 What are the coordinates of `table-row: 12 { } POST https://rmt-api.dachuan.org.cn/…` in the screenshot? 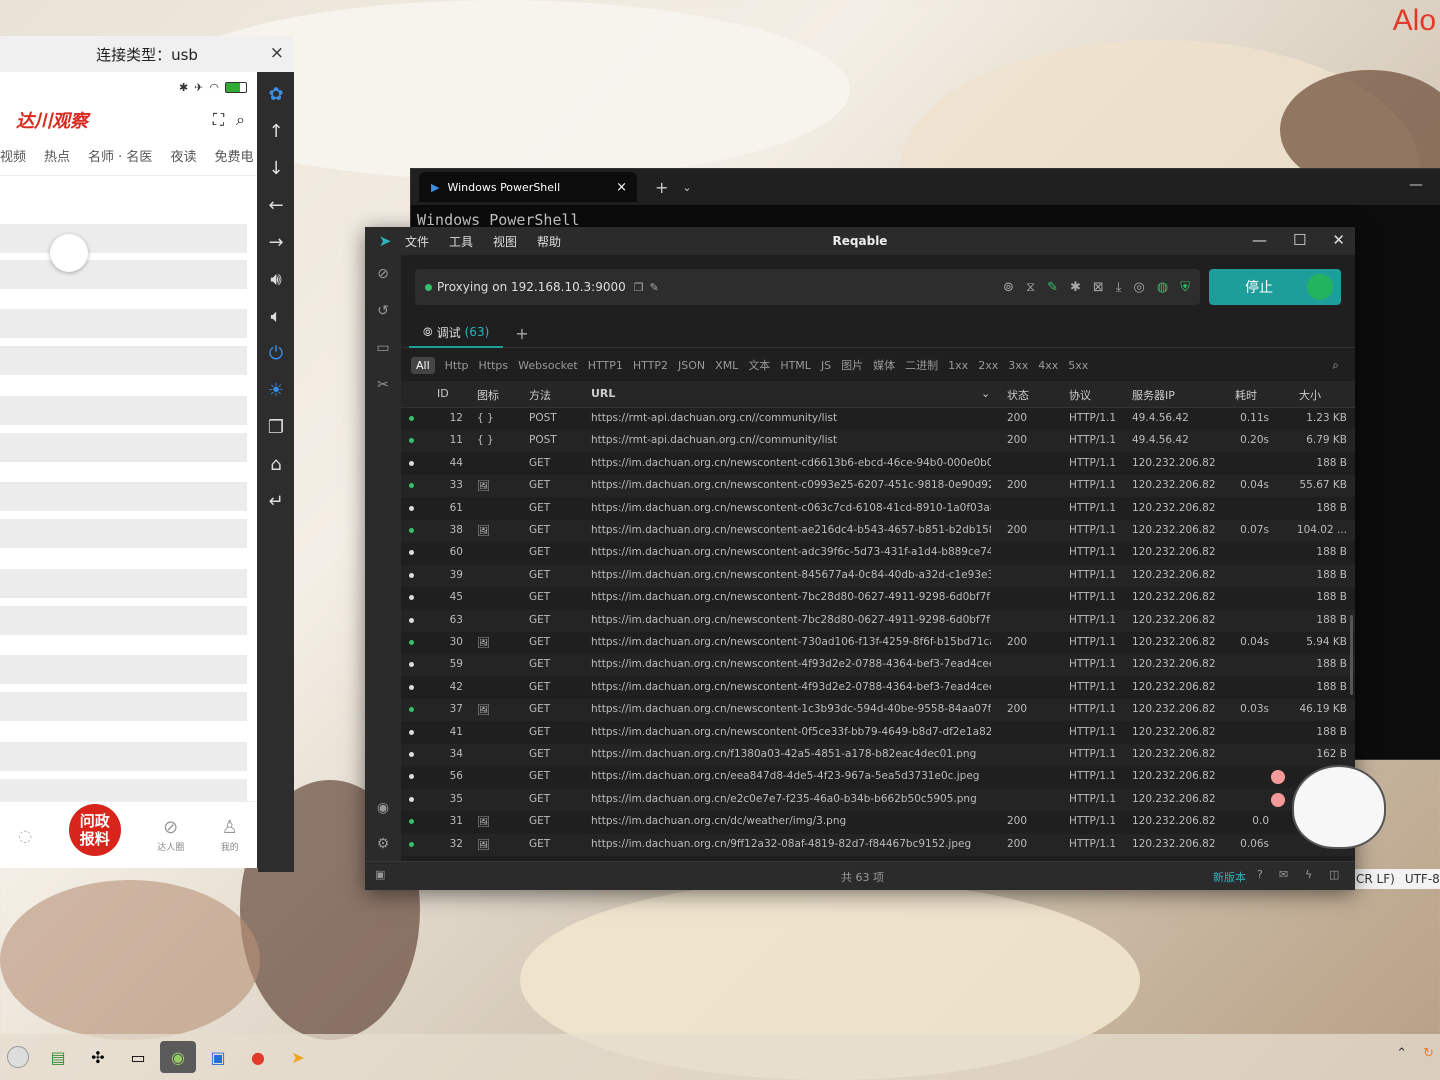 It's located at (878, 419).